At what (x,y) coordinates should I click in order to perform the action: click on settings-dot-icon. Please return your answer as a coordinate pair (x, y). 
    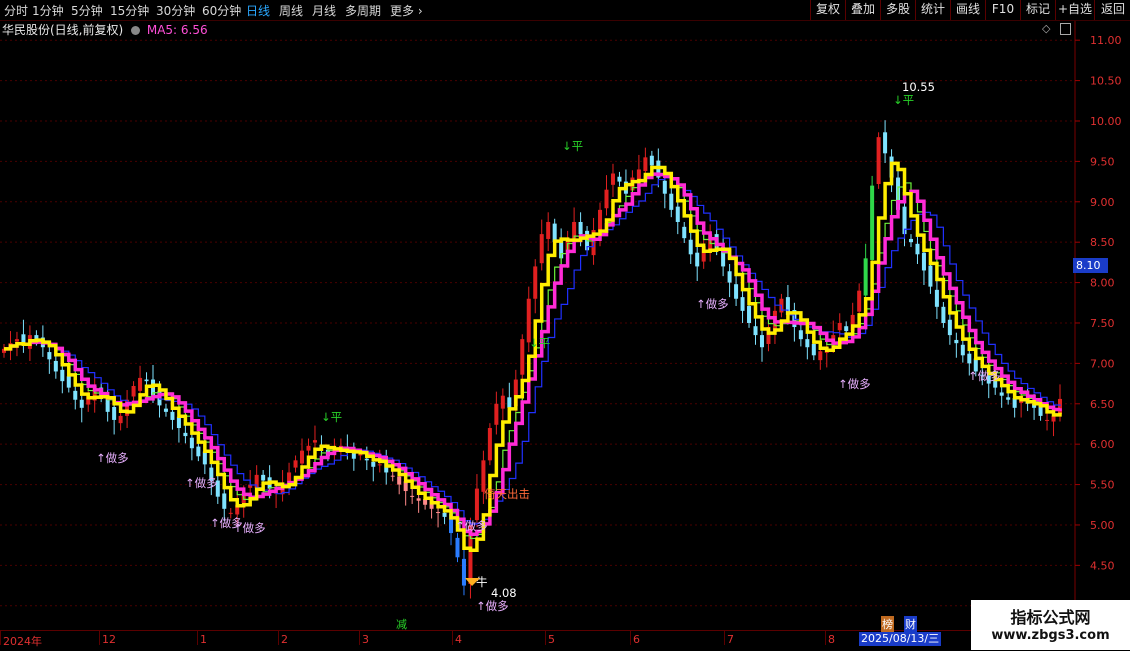
    Looking at the image, I should click on (136, 30).